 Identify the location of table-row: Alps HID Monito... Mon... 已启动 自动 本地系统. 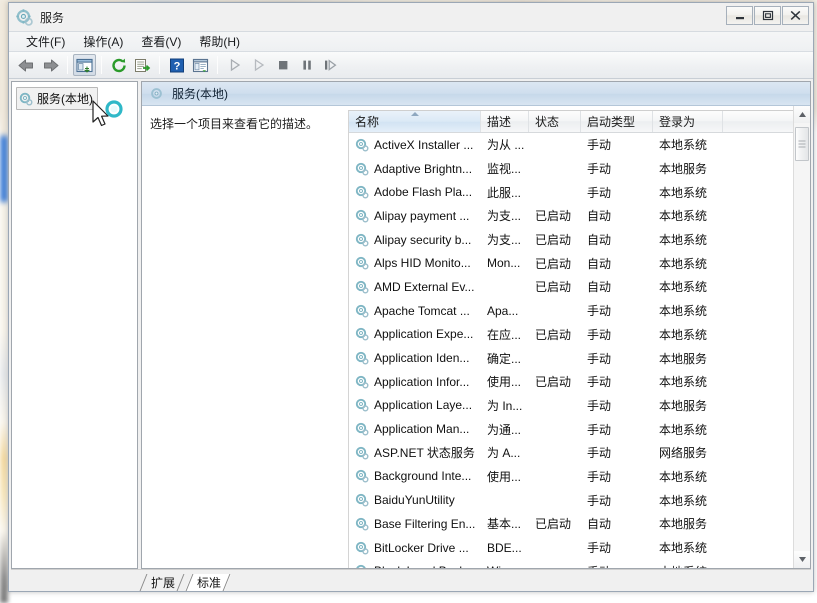
(571, 263).